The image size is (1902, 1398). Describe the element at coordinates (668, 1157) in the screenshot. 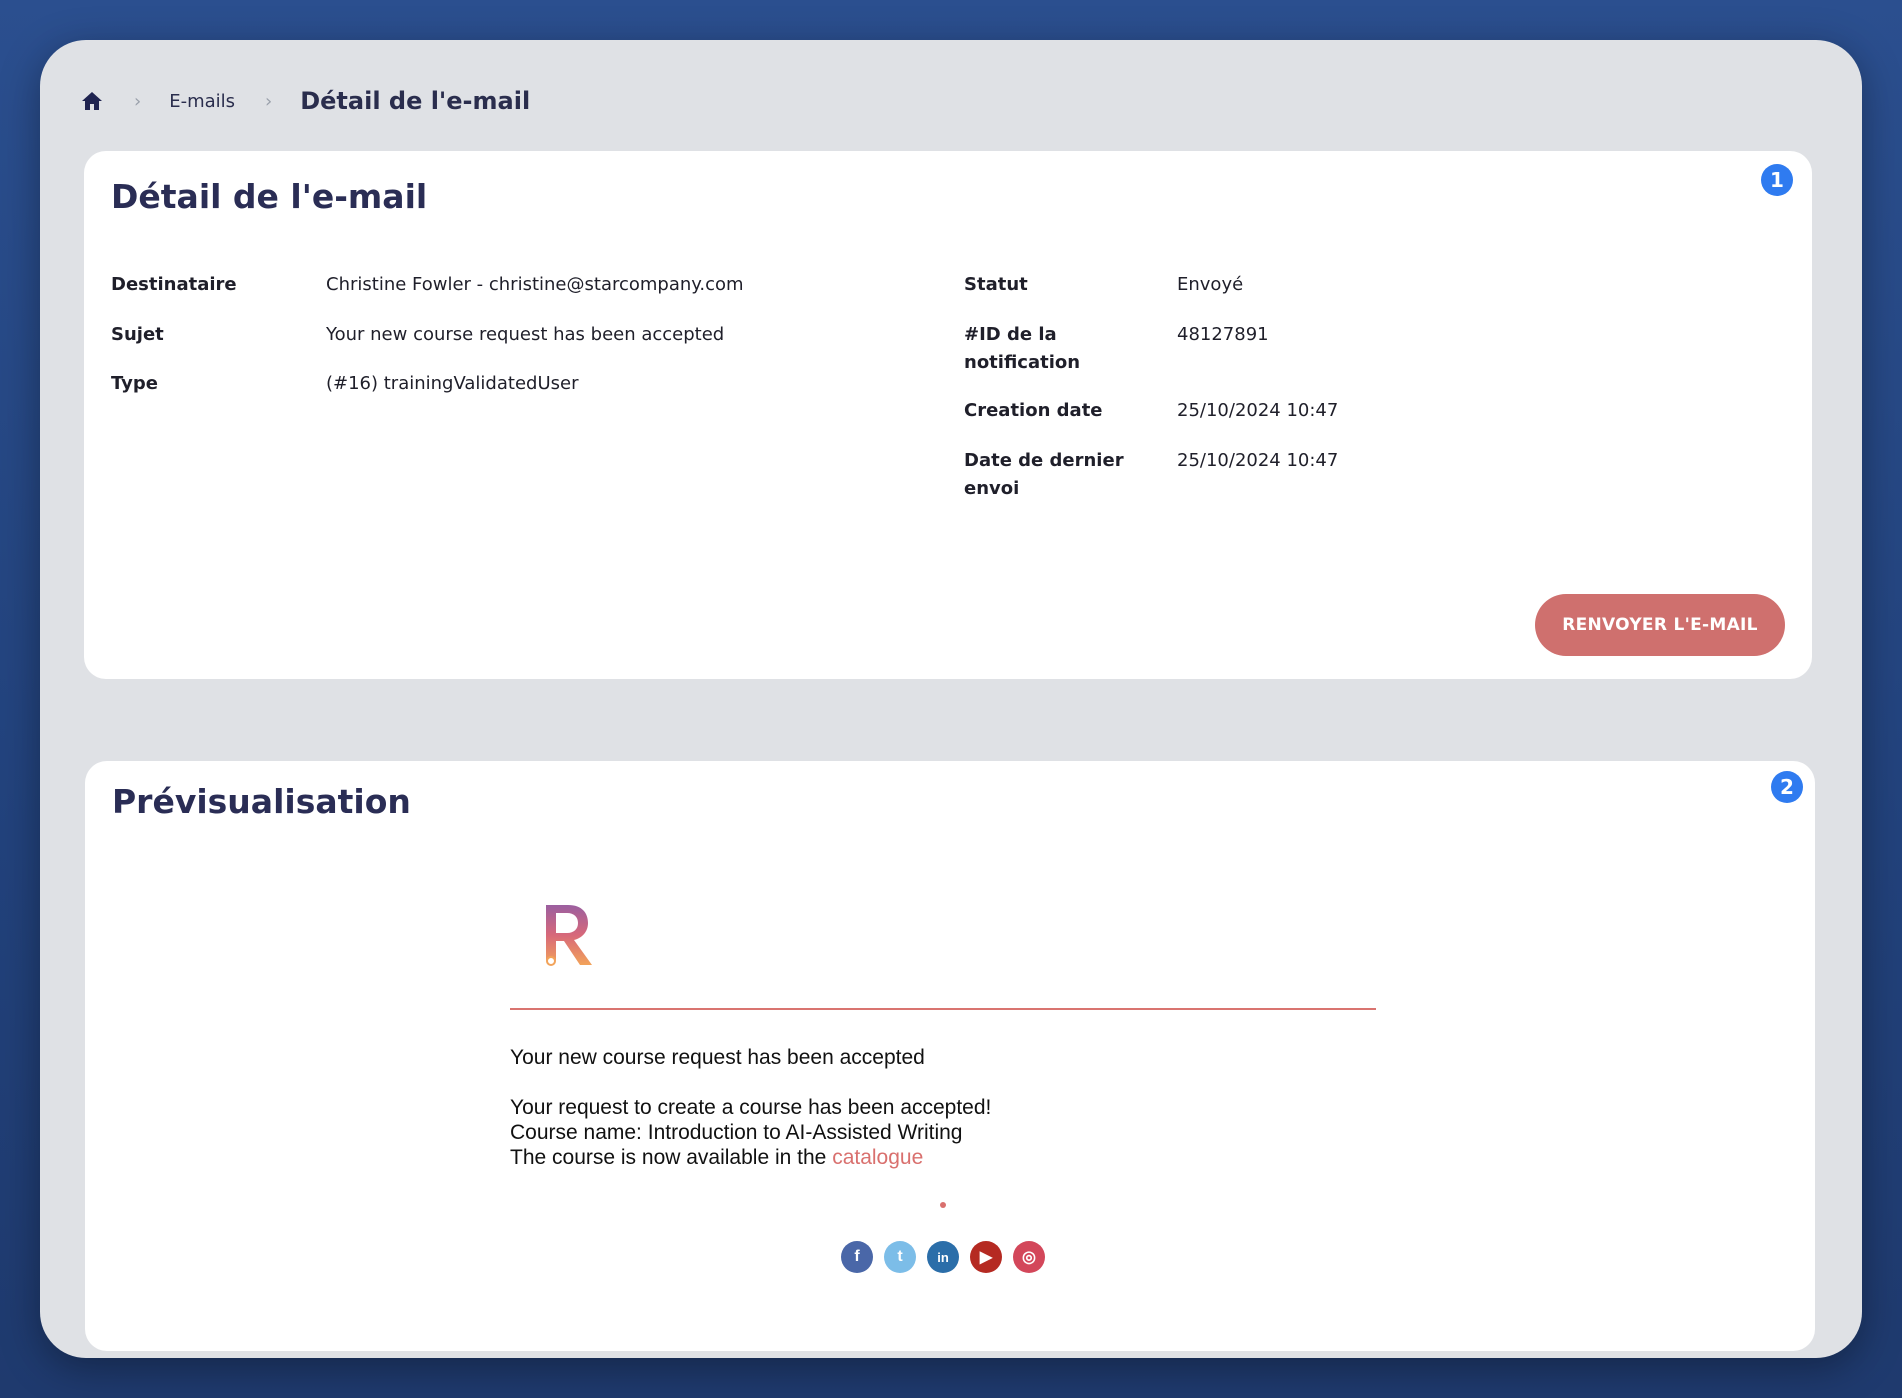

I see `email-body-text: The course is now available in the` at that location.